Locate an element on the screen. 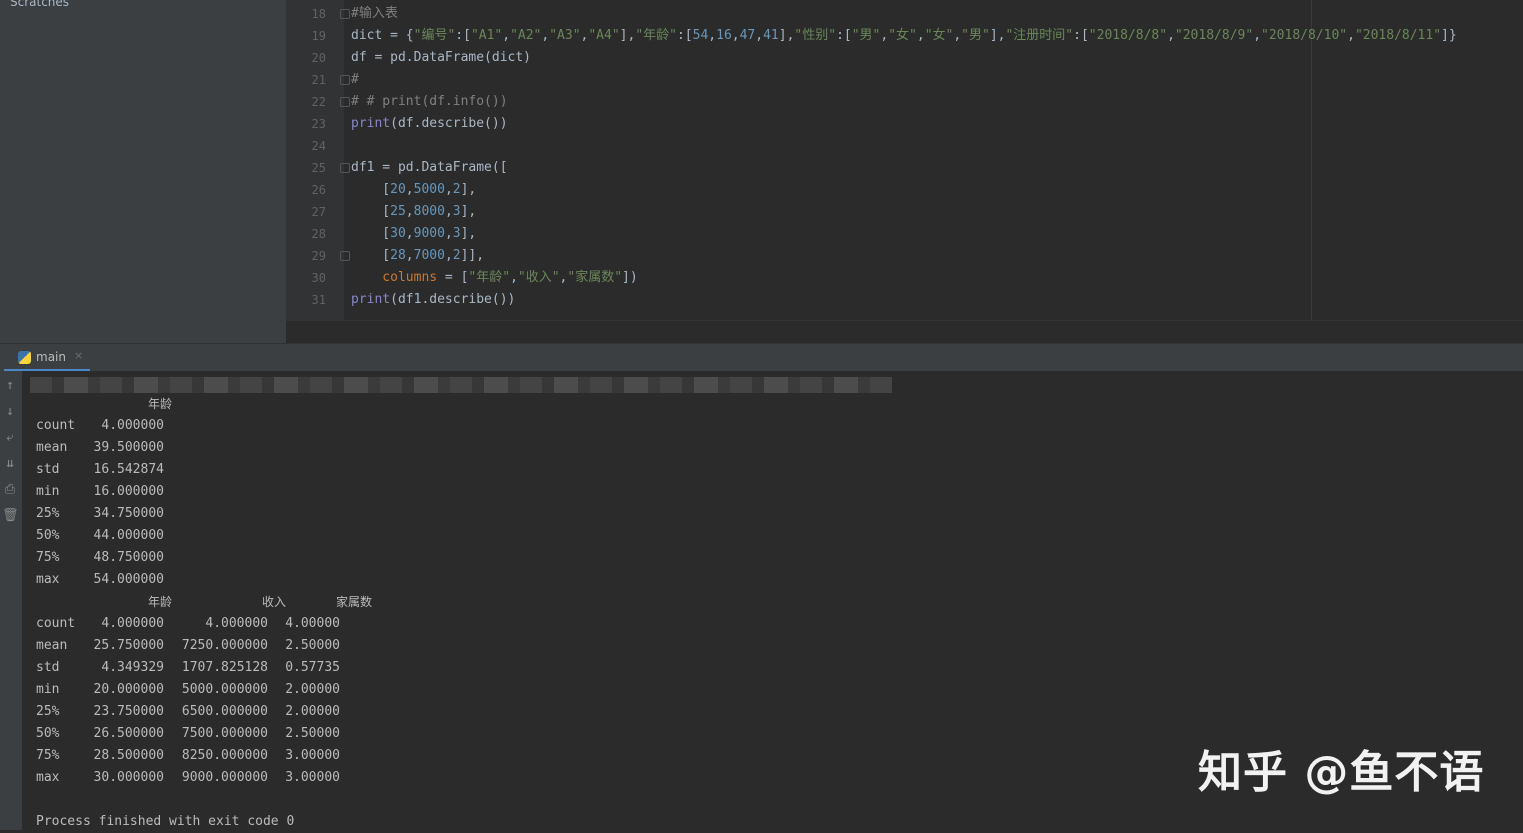 This screenshot has width=1523, height=833. run-toolstrip: ↑ ↓ ⤶ ⇊ ⎙ 🗑 is located at coordinates (11, 600).